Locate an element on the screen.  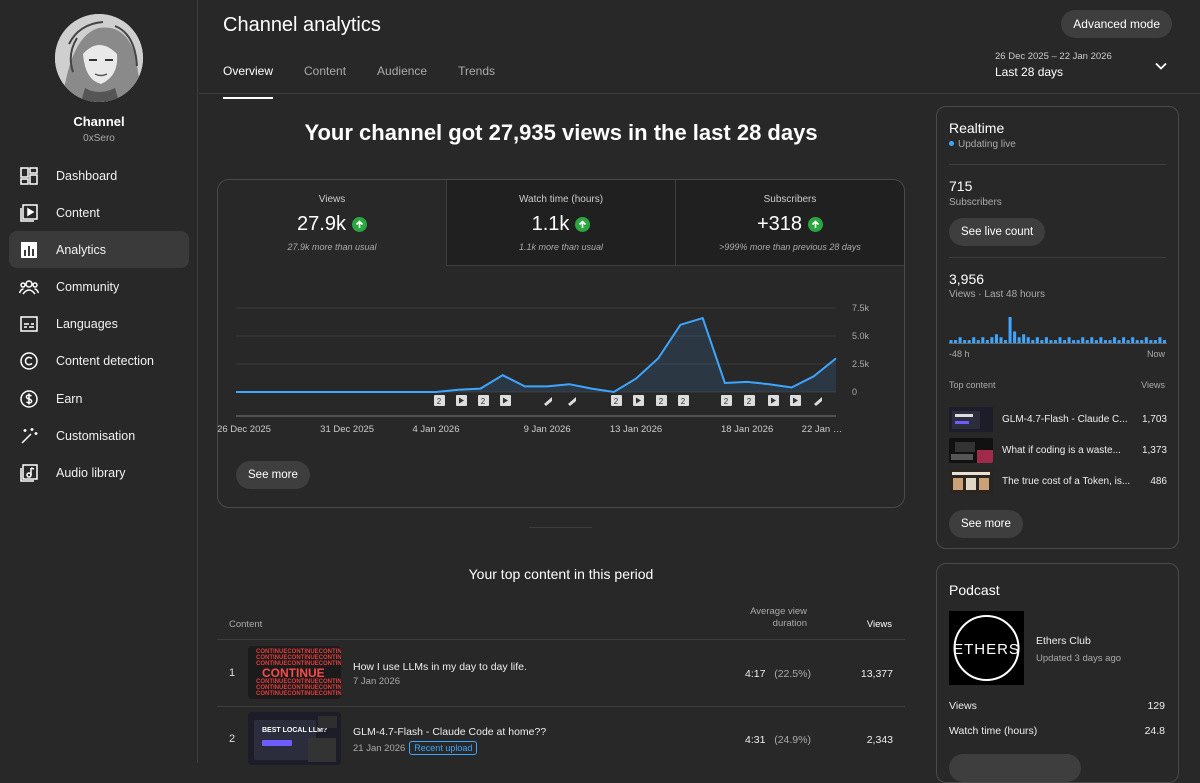
sidebar-item-label: Customisation is located at coordinates (95, 436).